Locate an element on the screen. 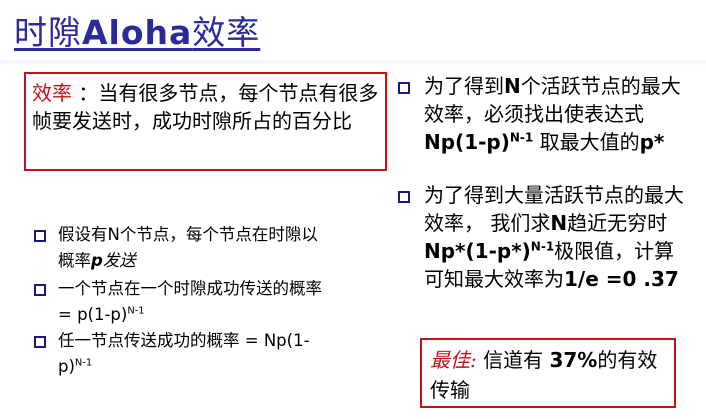  list-item: 一个节点在一个时隙成功传送的概率 = p(1-p)N-1 is located at coordinates (193, 302).